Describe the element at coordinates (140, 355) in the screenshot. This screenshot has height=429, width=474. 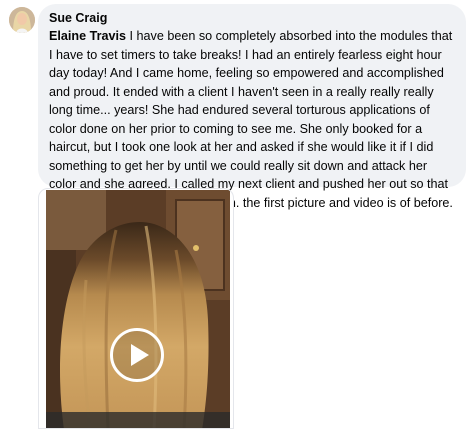
I see `play-icon` at that location.